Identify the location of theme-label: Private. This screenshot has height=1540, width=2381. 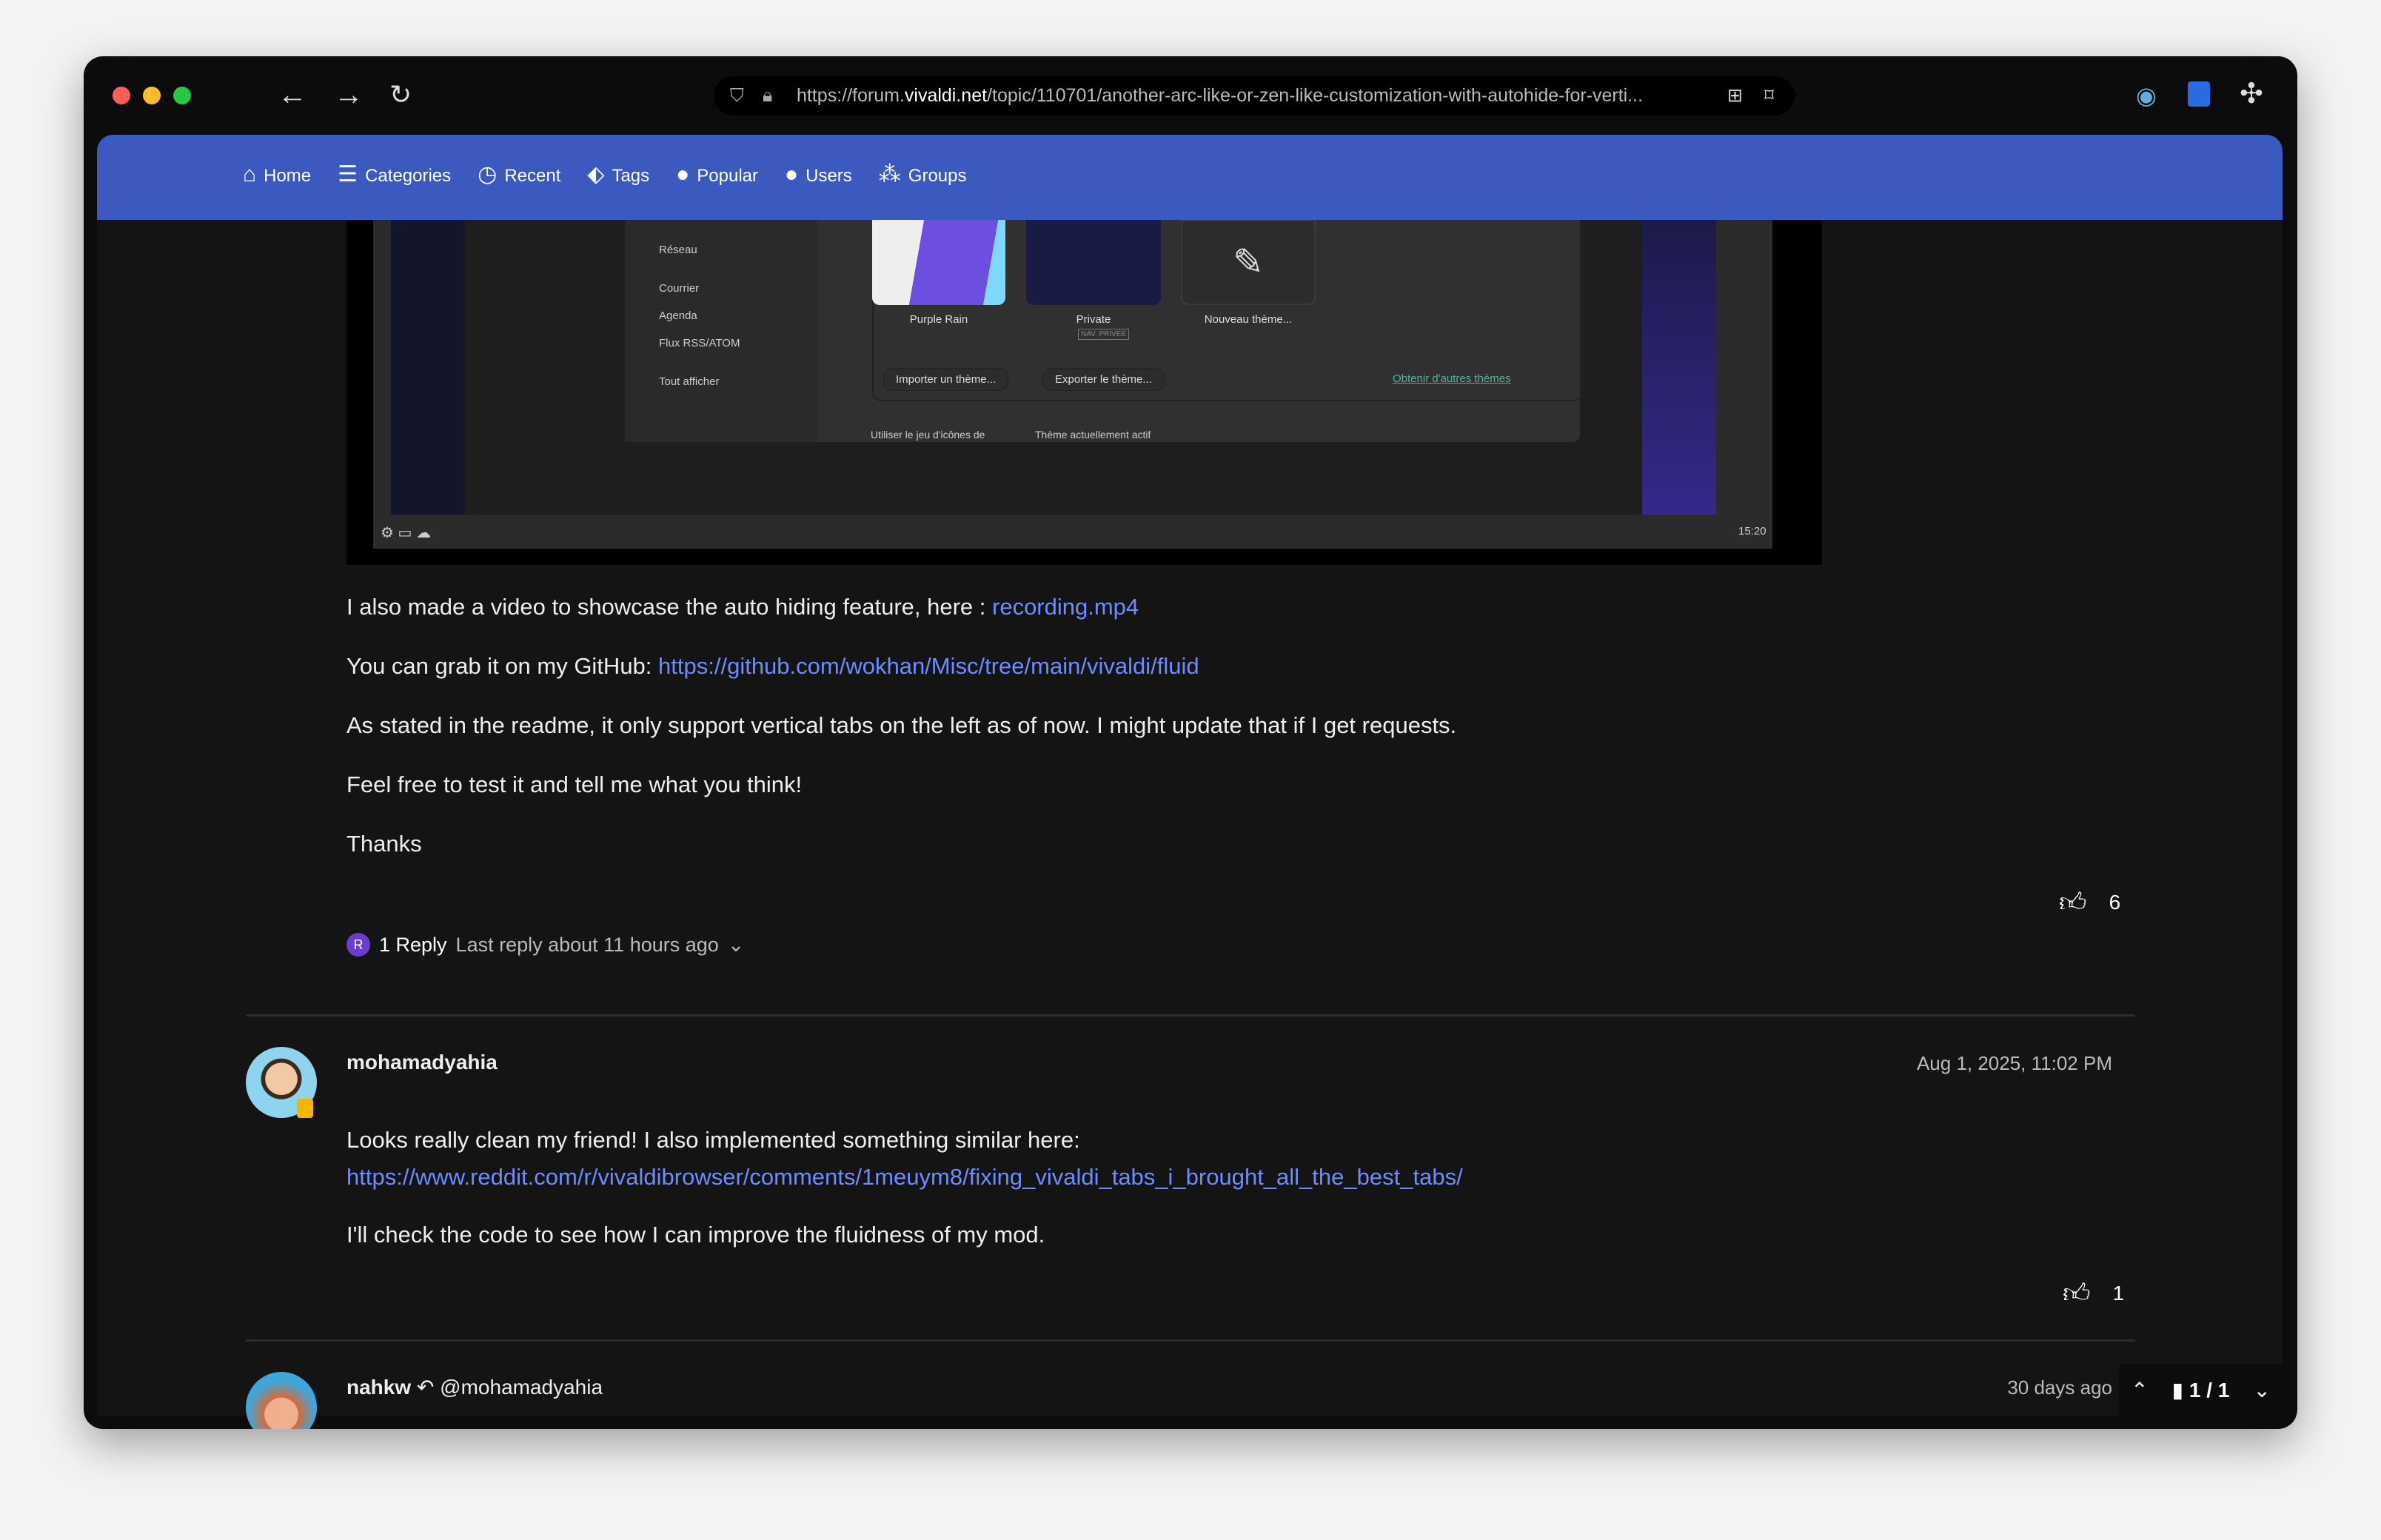
(1094, 319).